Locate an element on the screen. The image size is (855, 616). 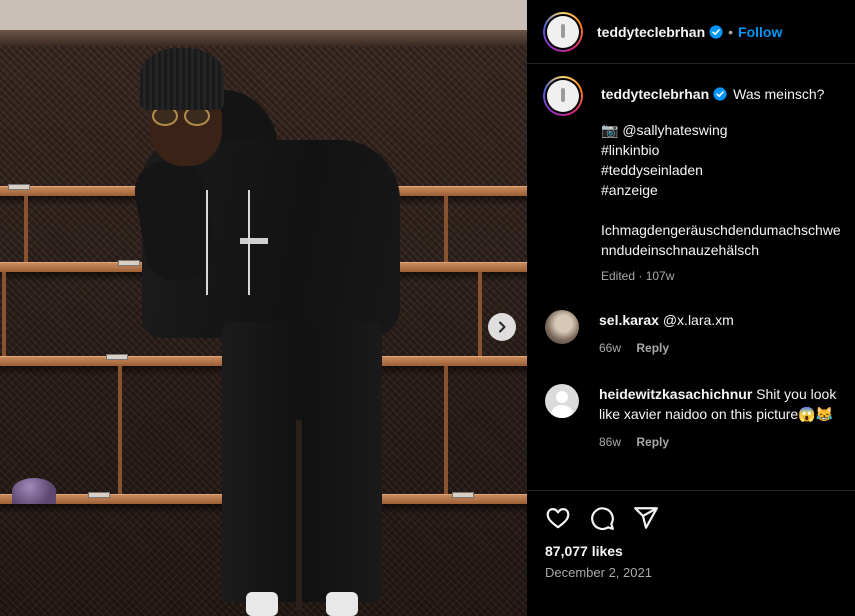
caption-author-avatar is located at coordinates (563, 96).